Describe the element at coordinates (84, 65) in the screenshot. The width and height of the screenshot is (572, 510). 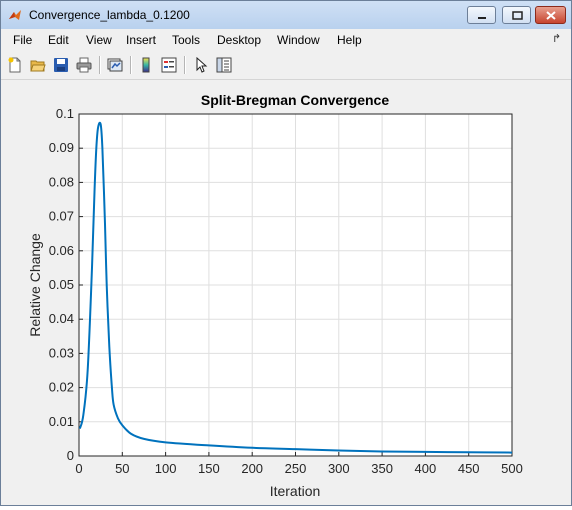
I see `print-icon` at that location.